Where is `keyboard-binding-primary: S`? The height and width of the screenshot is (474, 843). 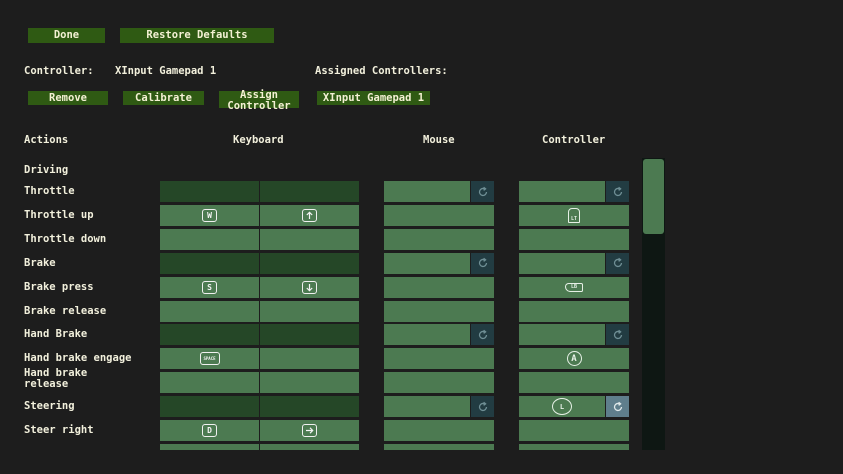
keyboard-binding-primary: S is located at coordinates (209, 287).